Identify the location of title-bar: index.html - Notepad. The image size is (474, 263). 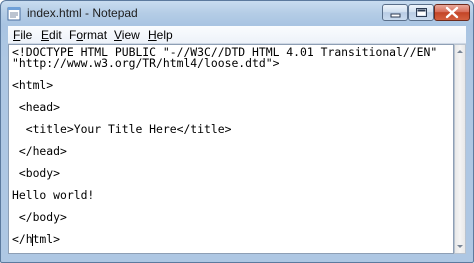
(237, 13).